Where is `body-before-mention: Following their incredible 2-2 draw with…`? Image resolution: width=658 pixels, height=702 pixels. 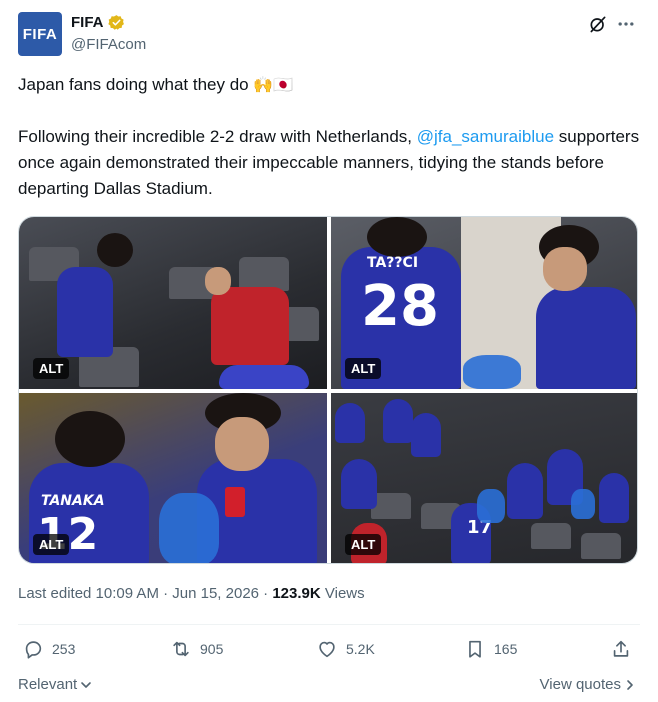
body-before-mention: Following their incredible 2-2 draw with… is located at coordinates (217, 136).